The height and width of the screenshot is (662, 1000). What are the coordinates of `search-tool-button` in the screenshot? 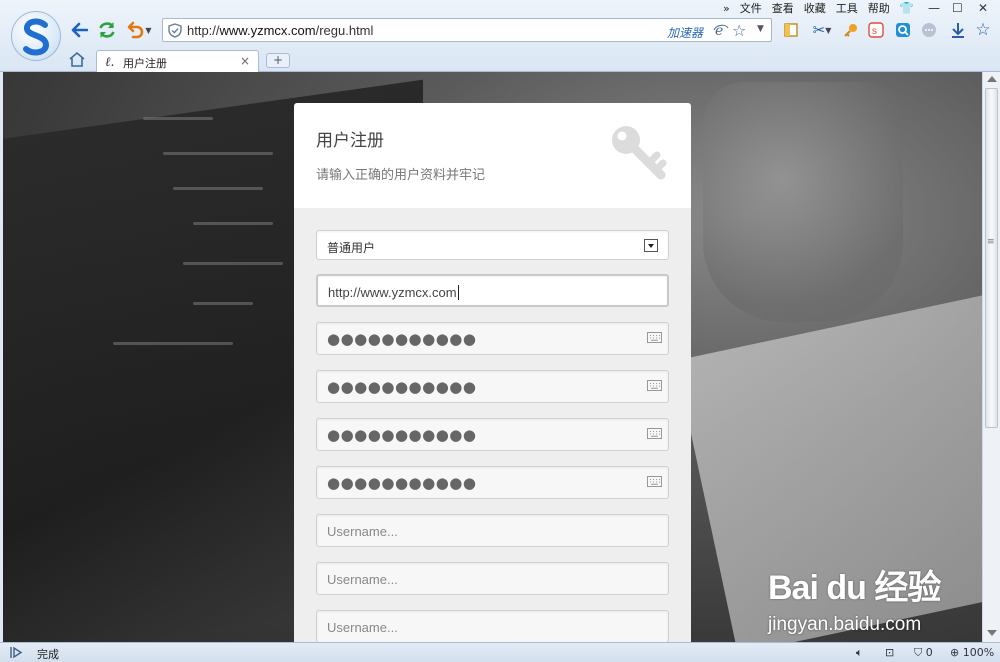 It's located at (903, 30).